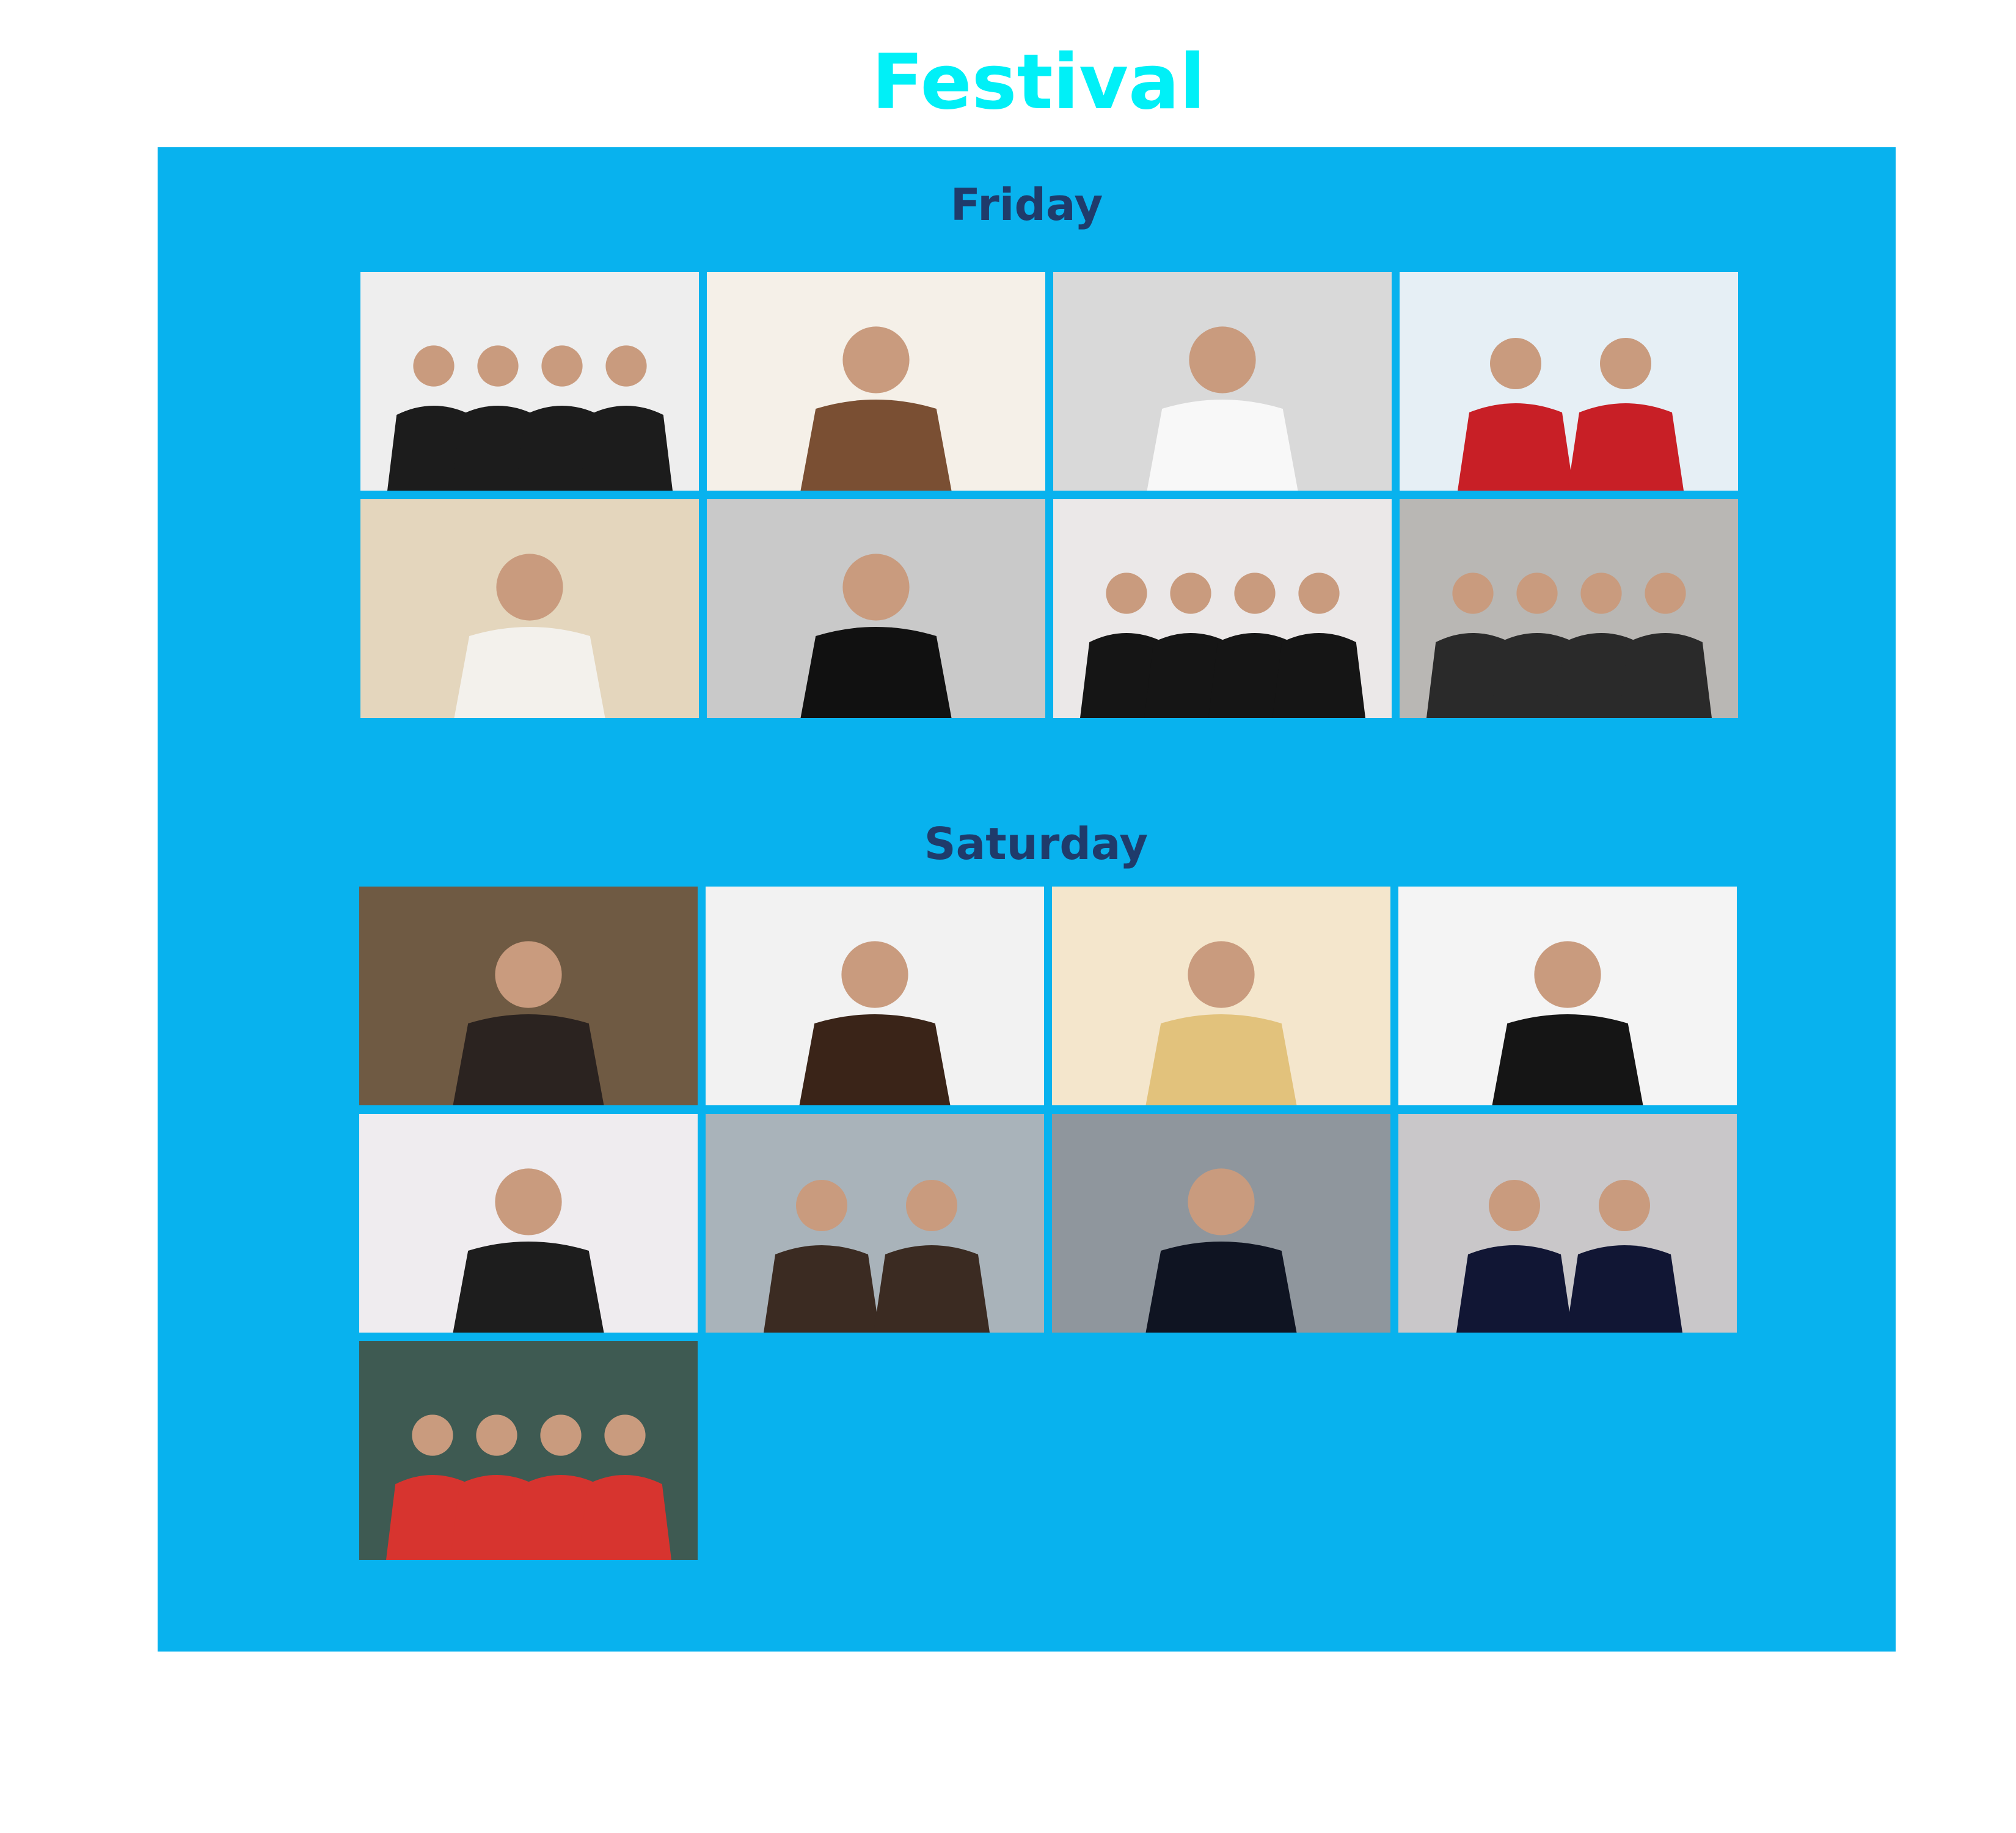 This screenshot has height=1833, width=2016. What do you see at coordinates (1038, 82) in the screenshot?
I see `page-title: Festival` at bounding box center [1038, 82].